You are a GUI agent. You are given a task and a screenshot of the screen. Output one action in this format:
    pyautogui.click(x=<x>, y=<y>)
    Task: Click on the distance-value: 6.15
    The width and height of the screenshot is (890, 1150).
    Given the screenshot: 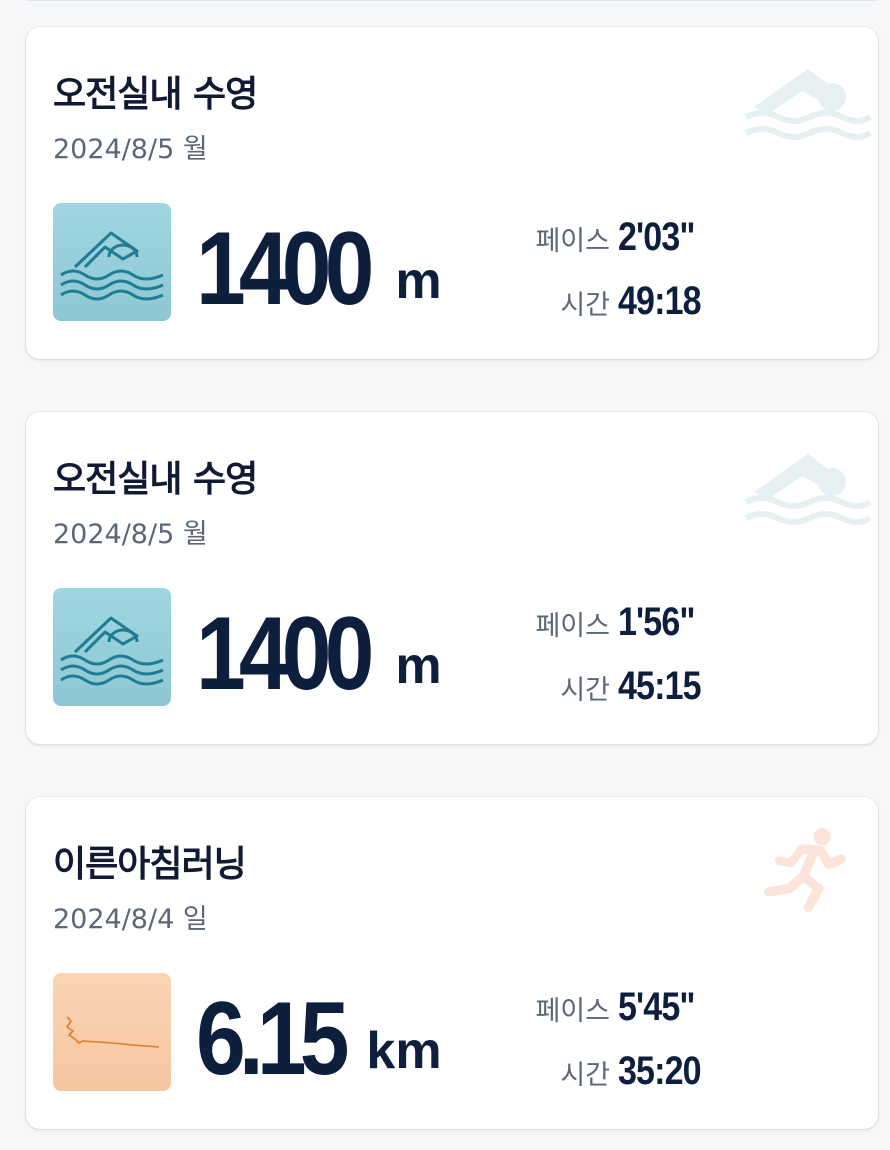 What is the action you would take?
    pyautogui.click(x=272, y=1039)
    